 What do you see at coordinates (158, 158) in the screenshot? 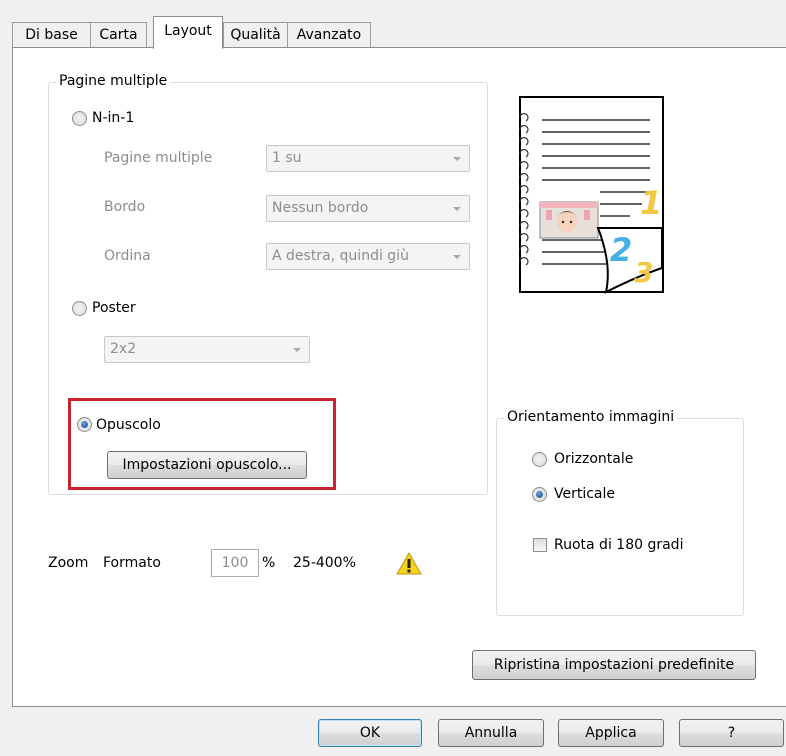
I see `pagine-multiple-field-label: Pagine multiple` at bounding box center [158, 158].